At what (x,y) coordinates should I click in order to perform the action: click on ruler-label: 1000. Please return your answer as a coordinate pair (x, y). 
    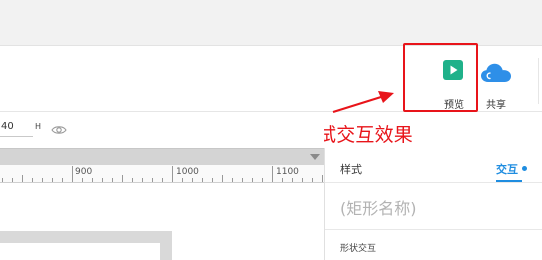
    Looking at the image, I should click on (187, 172).